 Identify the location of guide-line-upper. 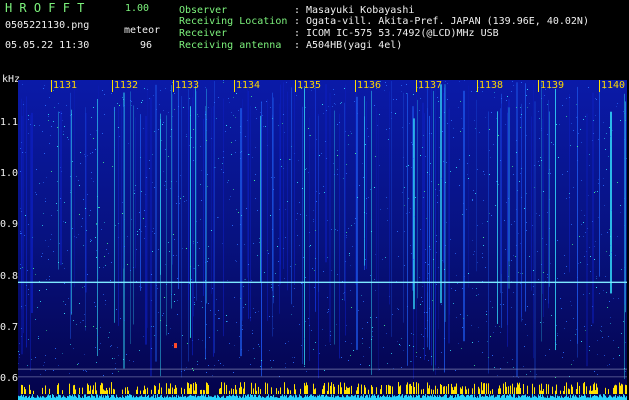
(322, 369).